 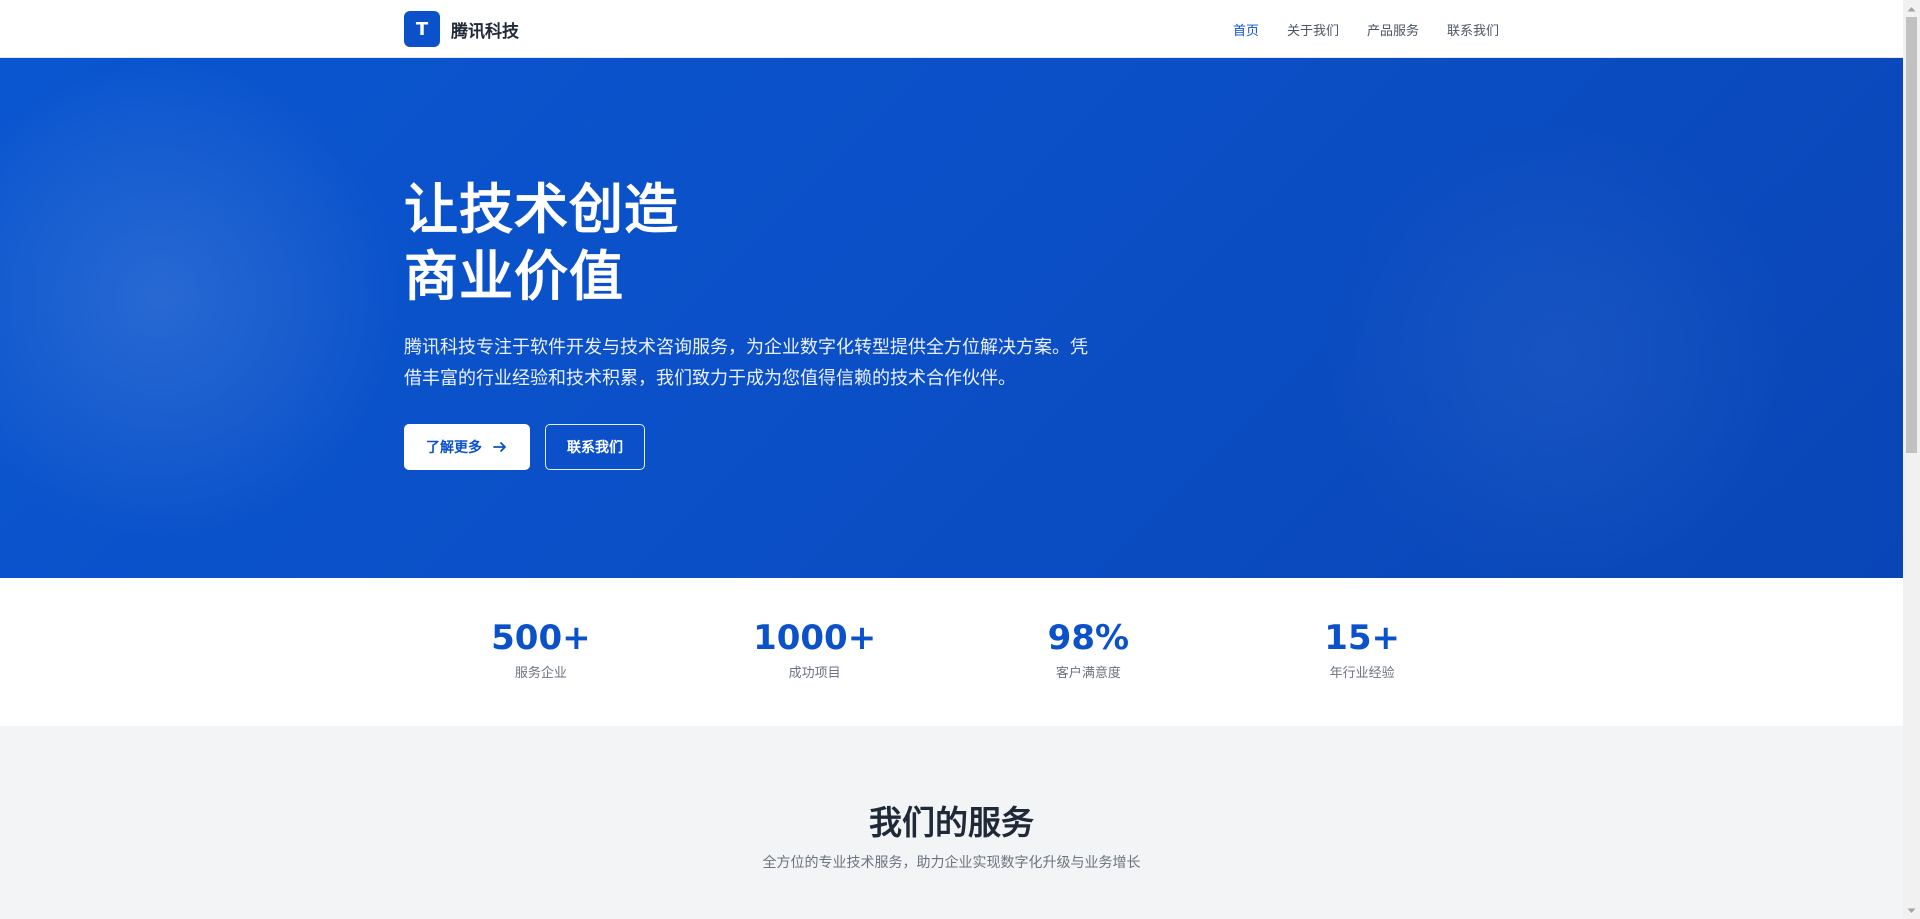 I want to click on stat-item: 98% 客户满意度, so click(x=1089, y=652).